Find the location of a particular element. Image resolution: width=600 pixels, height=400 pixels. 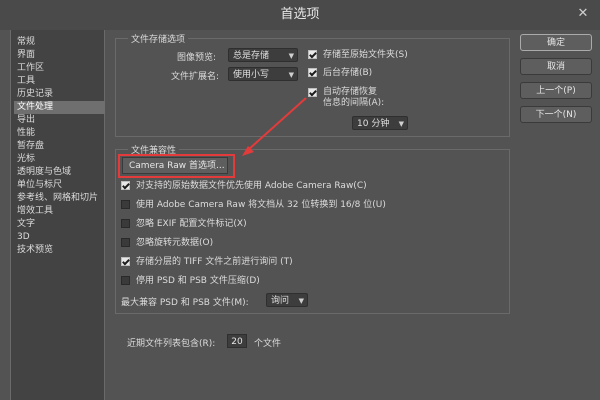

prev-button: 上一个(P) is located at coordinates (556, 90).